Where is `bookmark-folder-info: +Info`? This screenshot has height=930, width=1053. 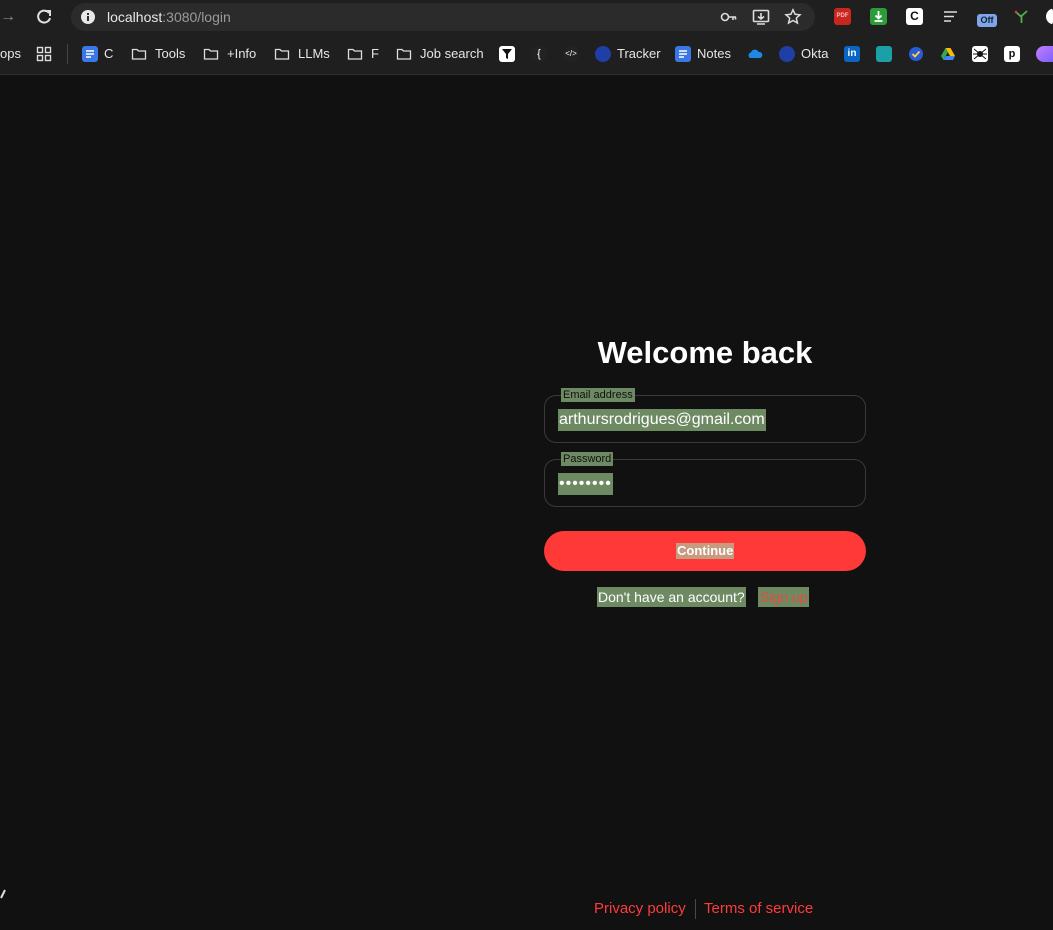
bookmark-folder-info: +Info is located at coordinates (241, 54).